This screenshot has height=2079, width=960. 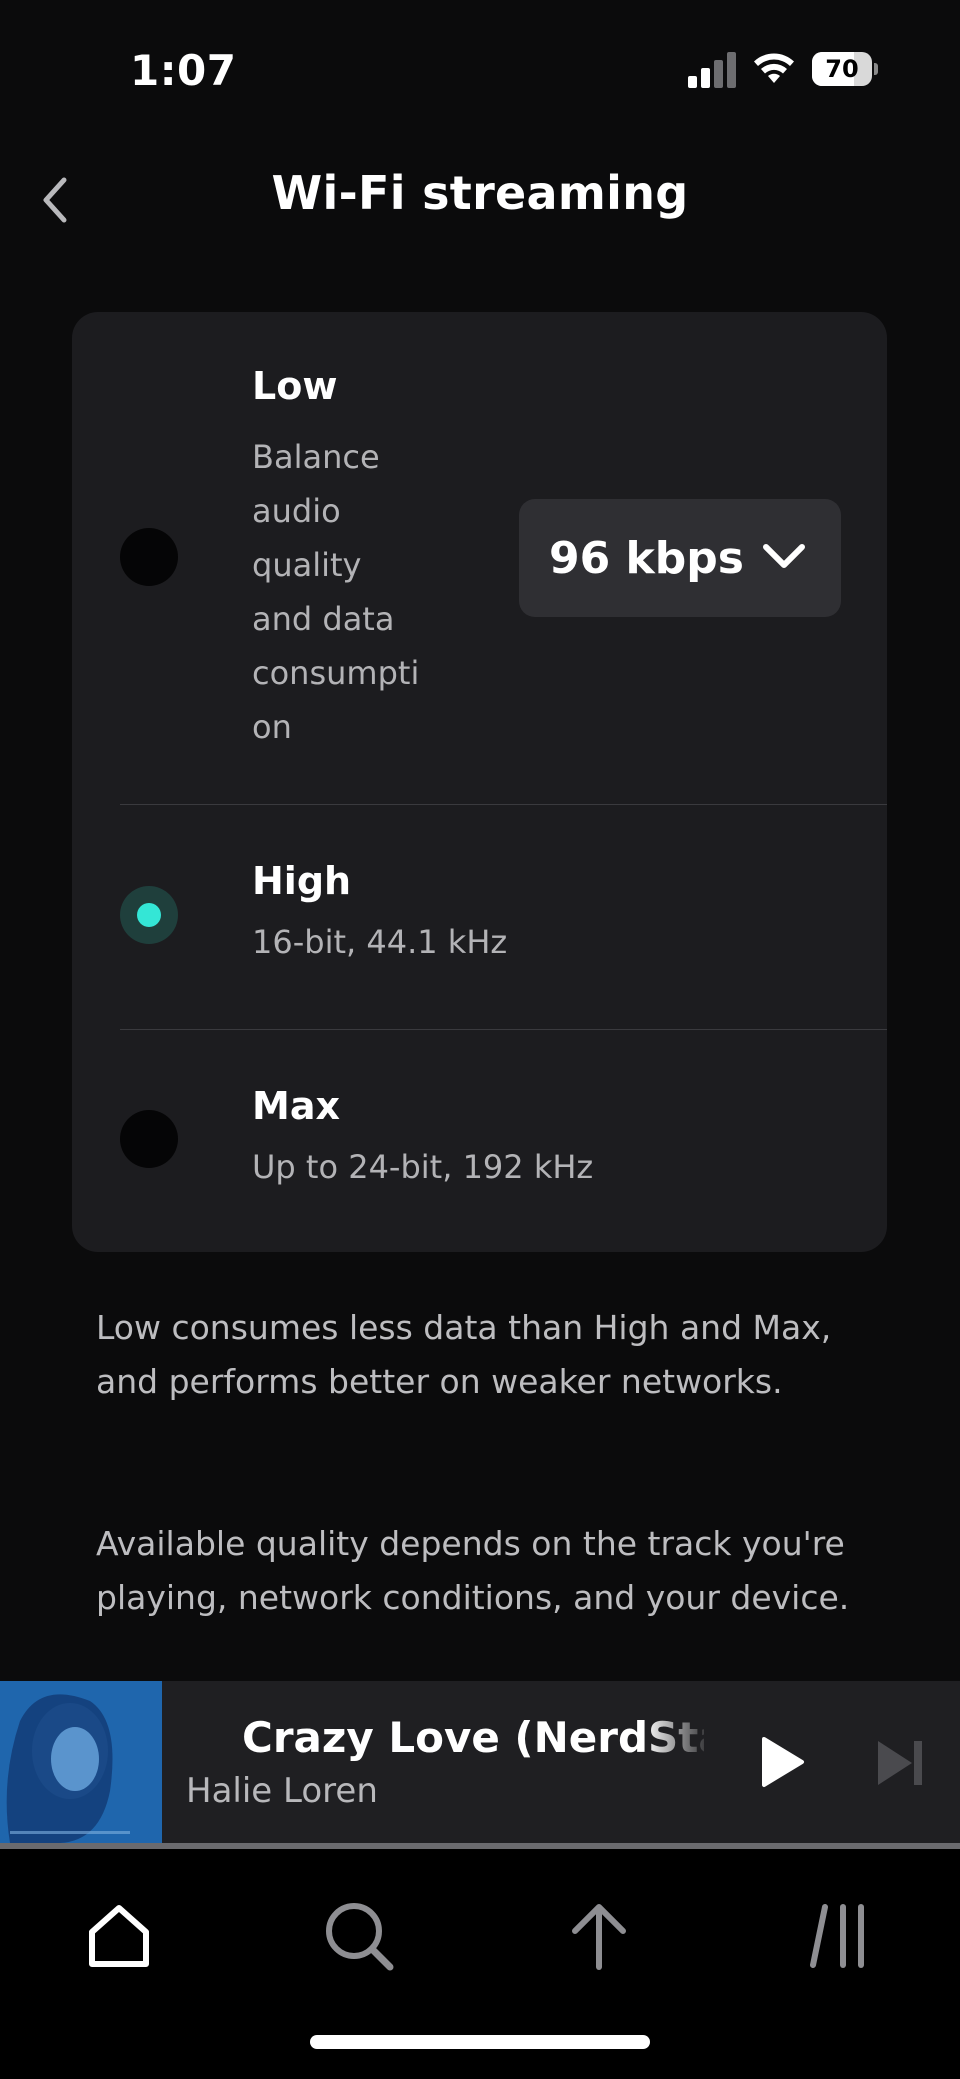 I want to click on album-art, so click(x=81, y=1762).